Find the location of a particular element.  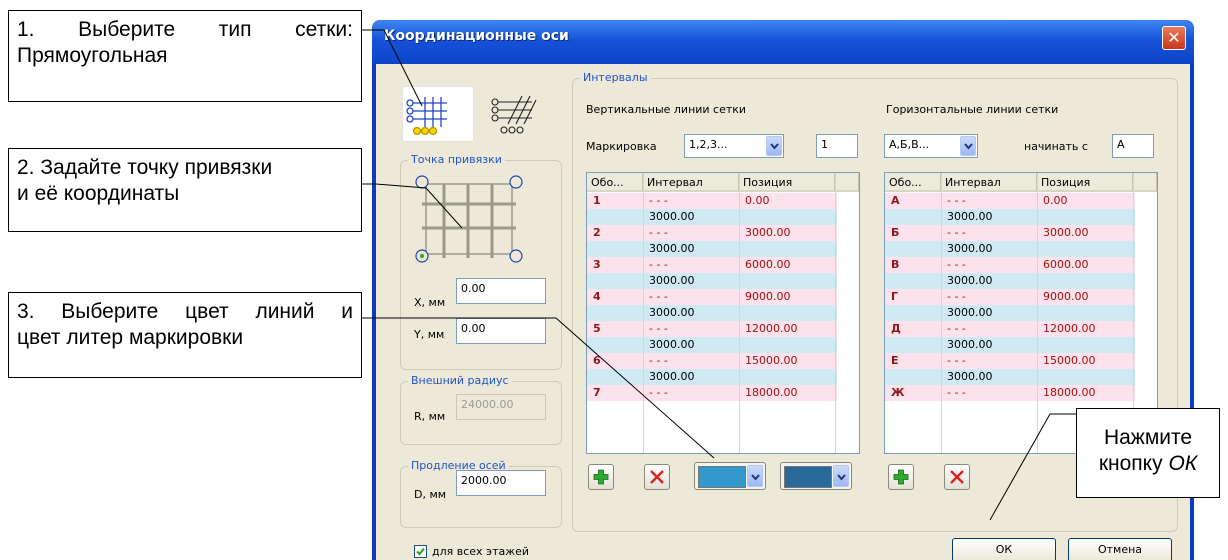

col-header-filler is located at coordinates (1145, 182).